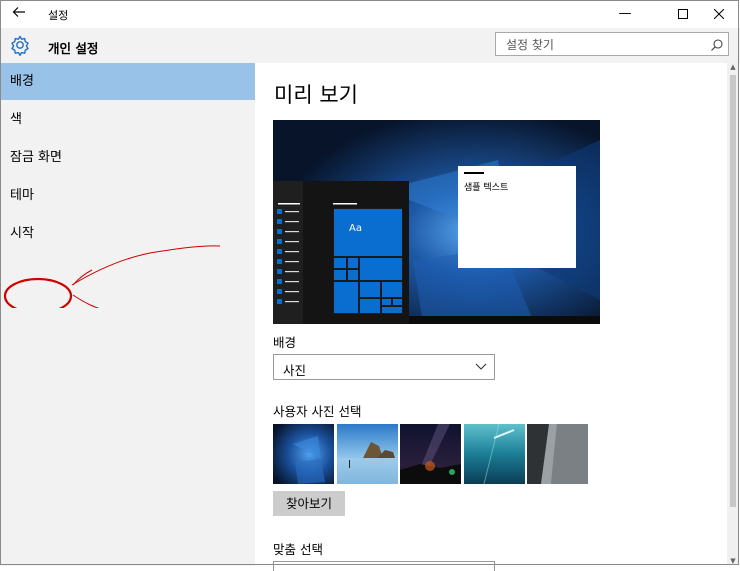 Image resolution: width=740 pixels, height=571 pixels. Describe the element at coordinates (481, 366) in the screenshot. I see `chevron-down-icon` at that location.